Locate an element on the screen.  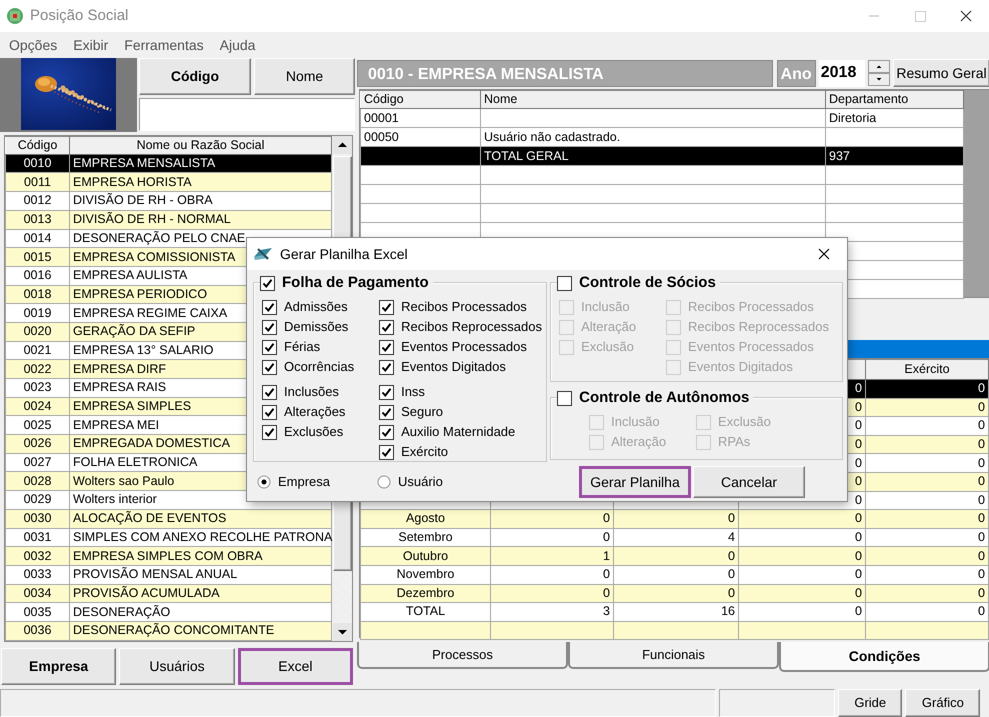
sort-button: Código is located at coordinates (195, 76).